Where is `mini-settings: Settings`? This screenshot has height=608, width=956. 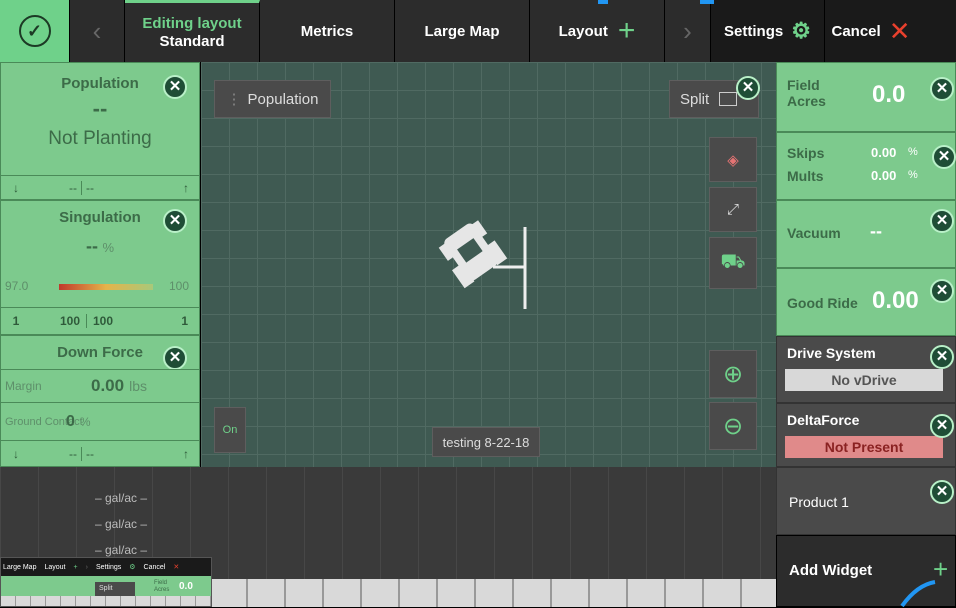
mini-settings: Settings is located at coordinates (108, 567).